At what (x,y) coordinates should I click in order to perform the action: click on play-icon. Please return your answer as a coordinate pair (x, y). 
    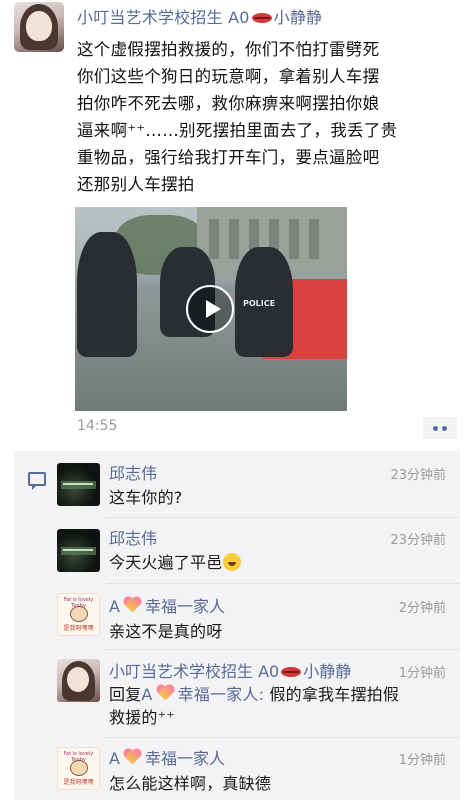
    Looking at the image, I should click on (210, 309).